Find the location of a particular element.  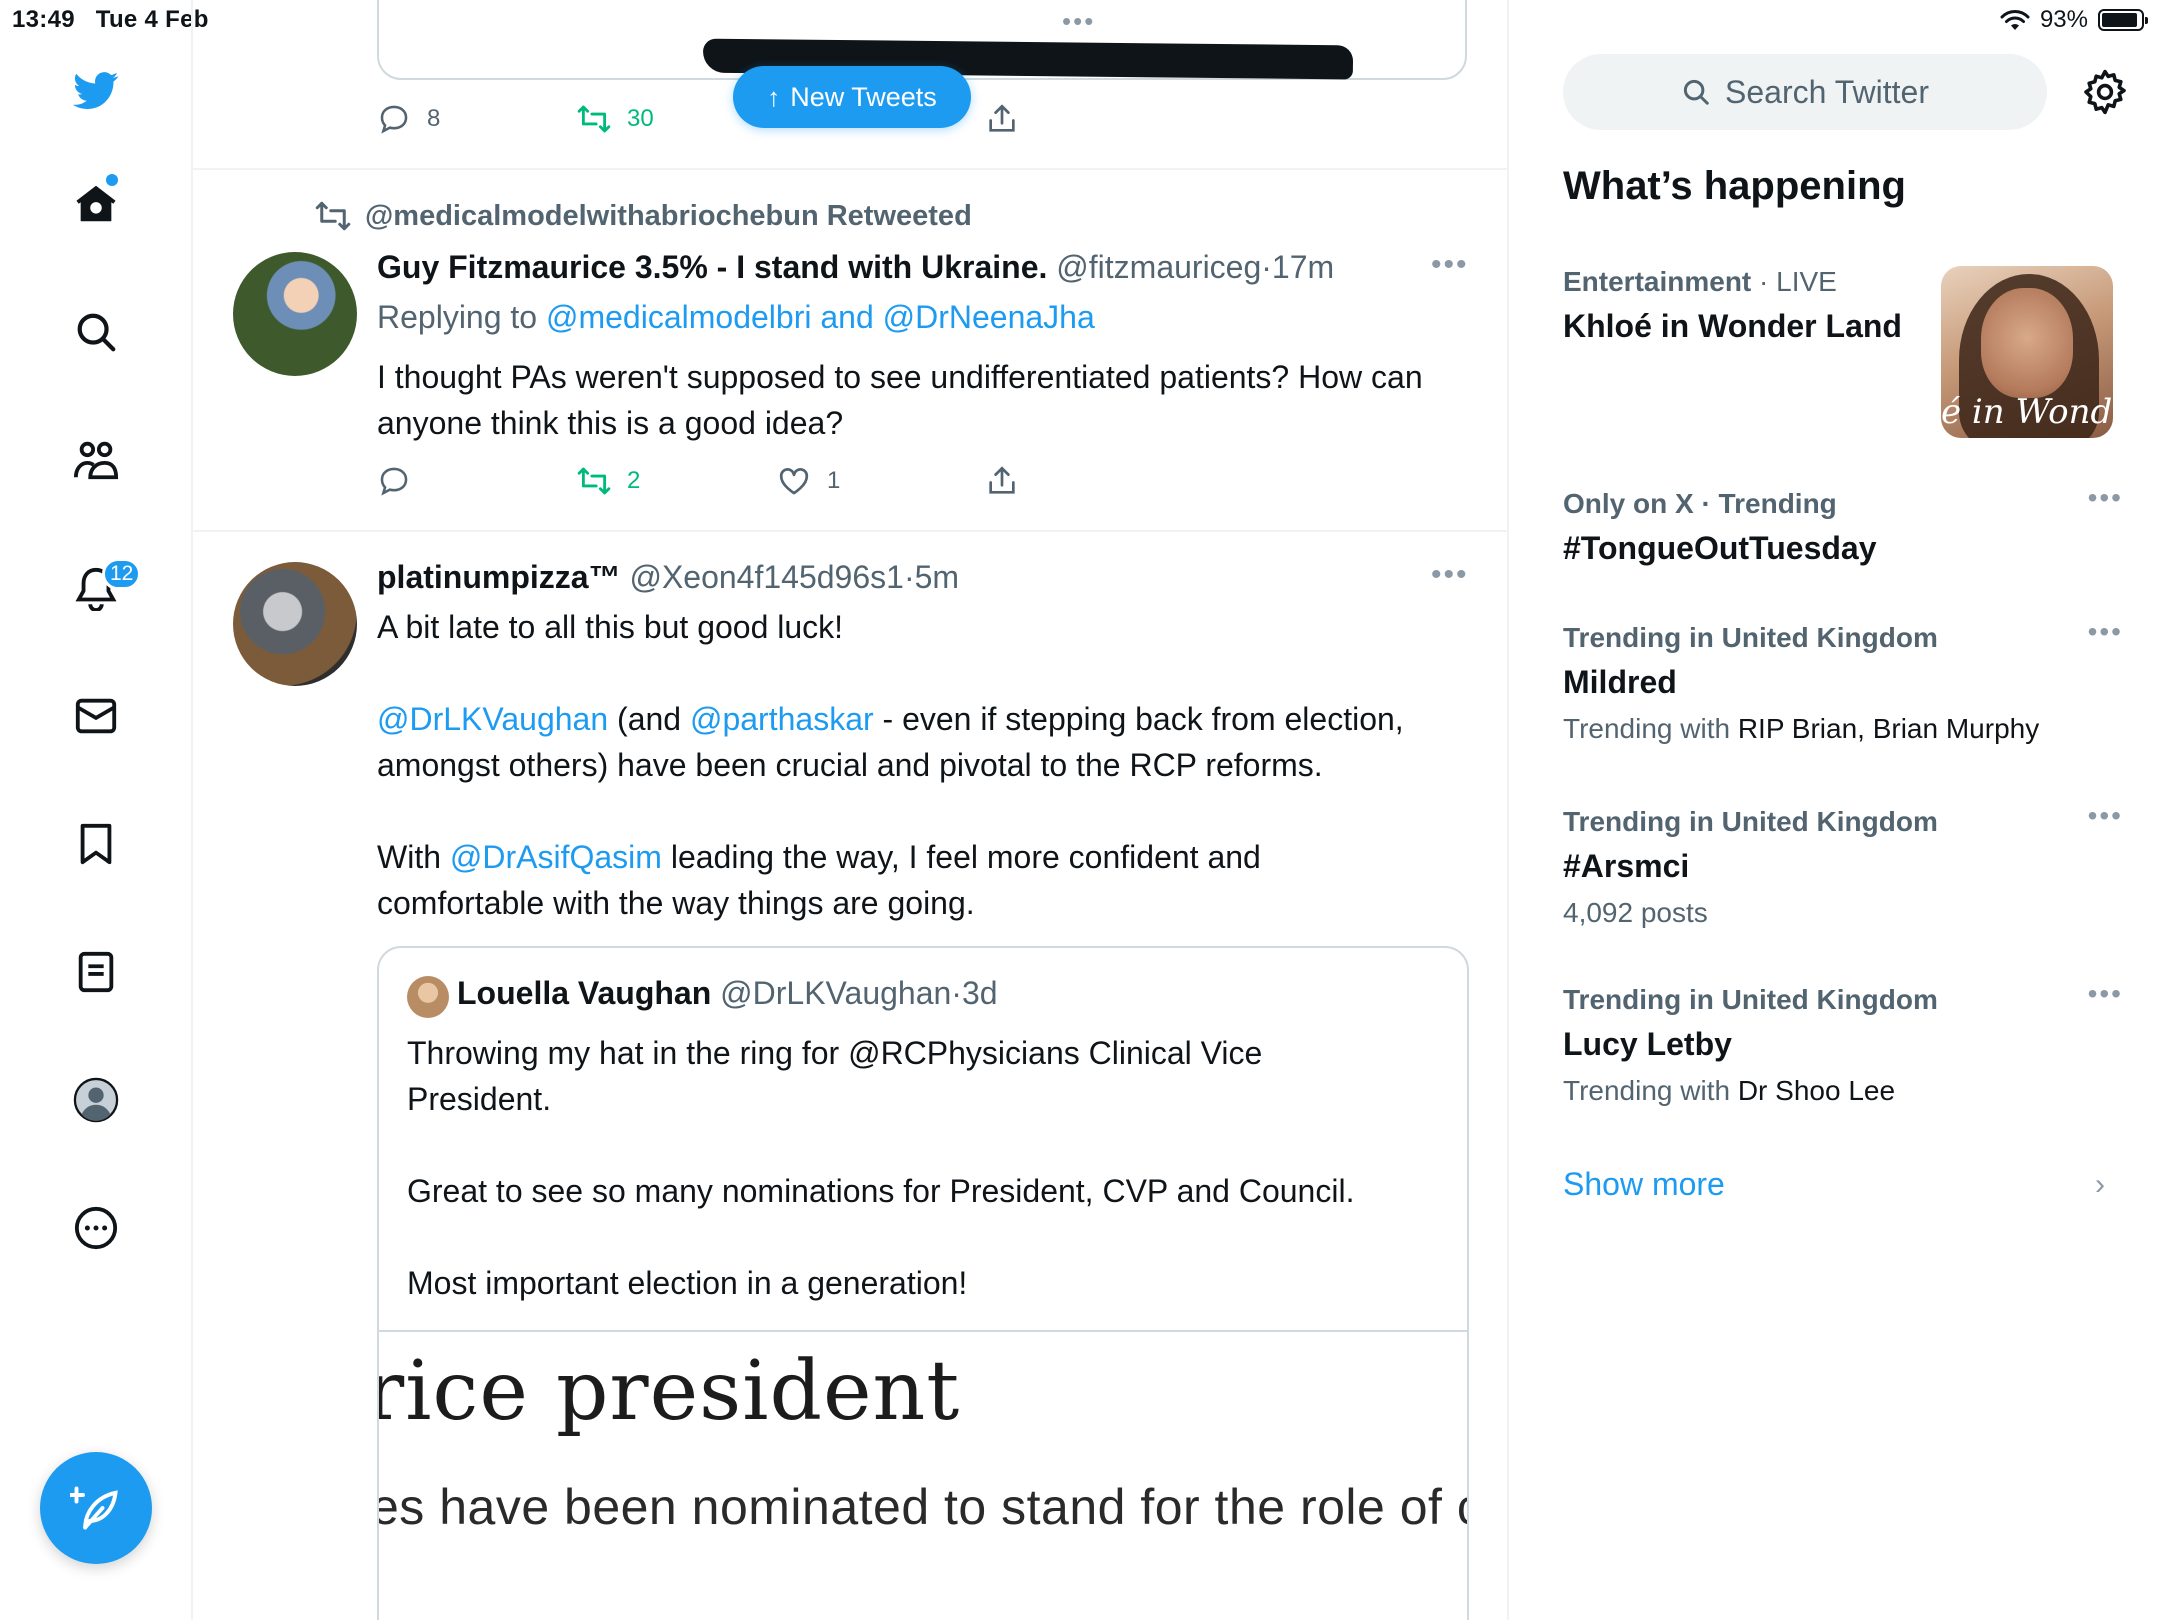

explore-search-icon is located at coordinates (96, 332).